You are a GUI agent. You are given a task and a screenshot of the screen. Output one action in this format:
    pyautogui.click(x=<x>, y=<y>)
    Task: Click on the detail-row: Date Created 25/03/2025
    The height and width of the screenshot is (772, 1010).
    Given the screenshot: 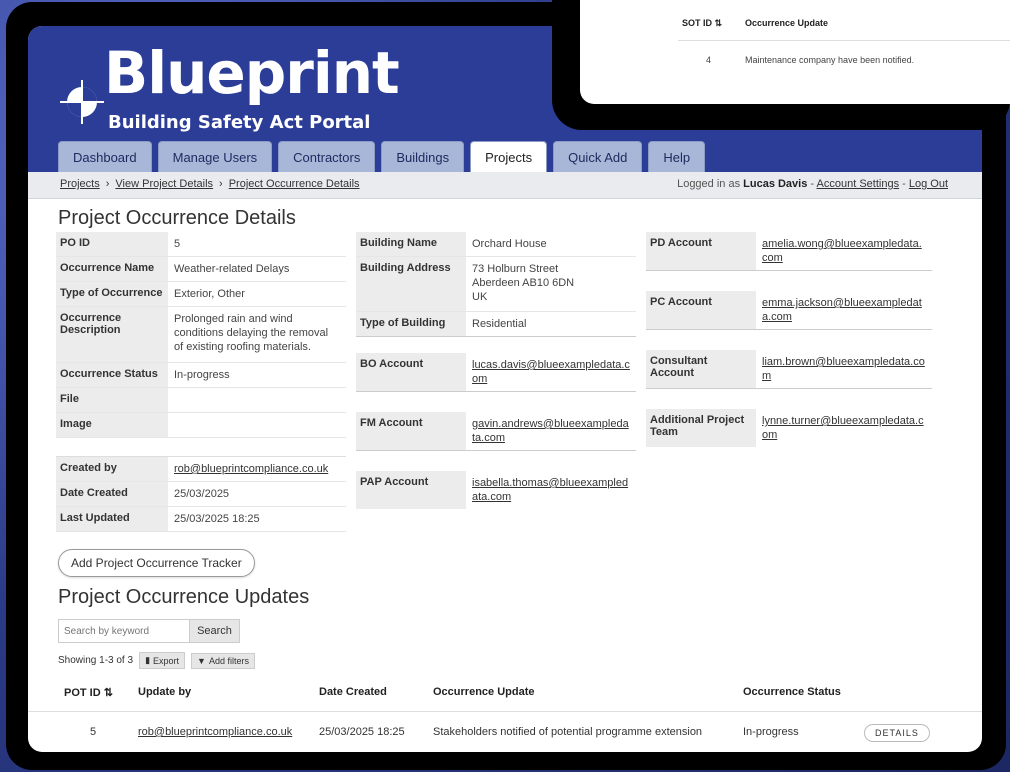 What is the action you would take?
    pyautogui.click(x=201, y=494)
    